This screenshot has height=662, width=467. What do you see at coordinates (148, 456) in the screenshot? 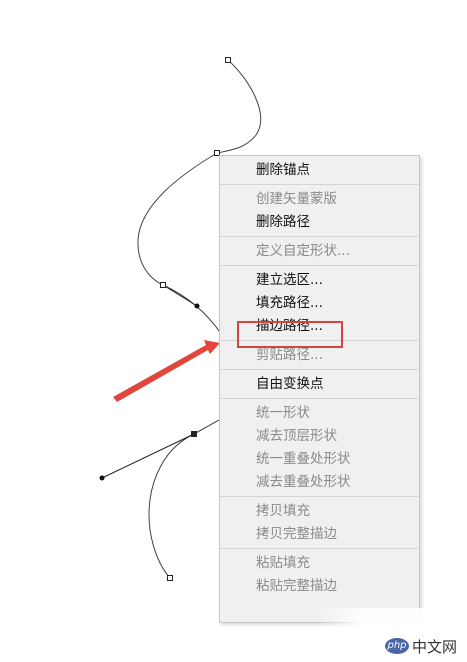
I see `handle-line-lower` at bounding box center [148, 456].